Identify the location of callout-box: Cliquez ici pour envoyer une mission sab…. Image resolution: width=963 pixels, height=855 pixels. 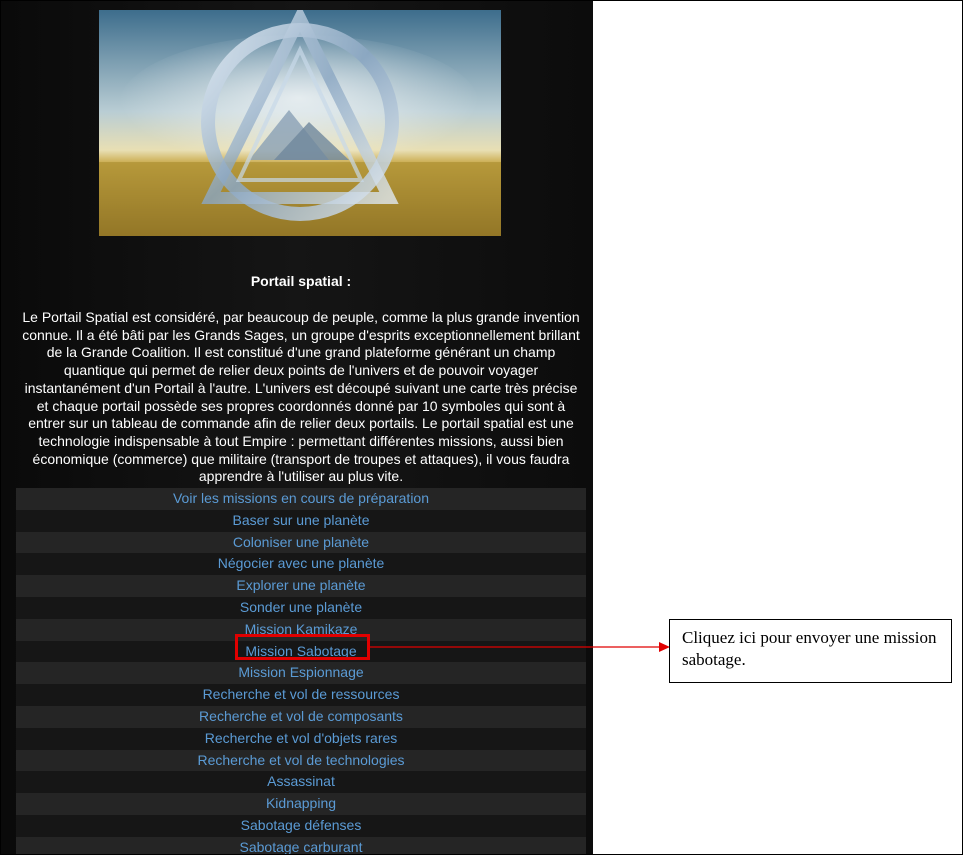
(810, 651).